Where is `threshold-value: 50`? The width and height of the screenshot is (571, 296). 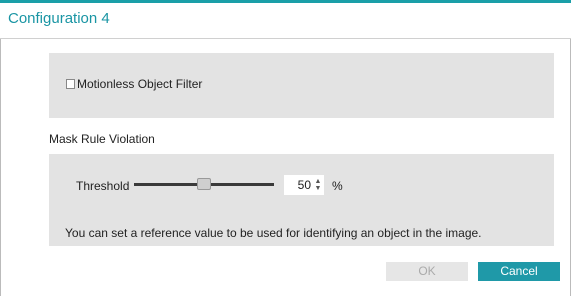
threshold-value: 50 is located at coordinates (304, 185).